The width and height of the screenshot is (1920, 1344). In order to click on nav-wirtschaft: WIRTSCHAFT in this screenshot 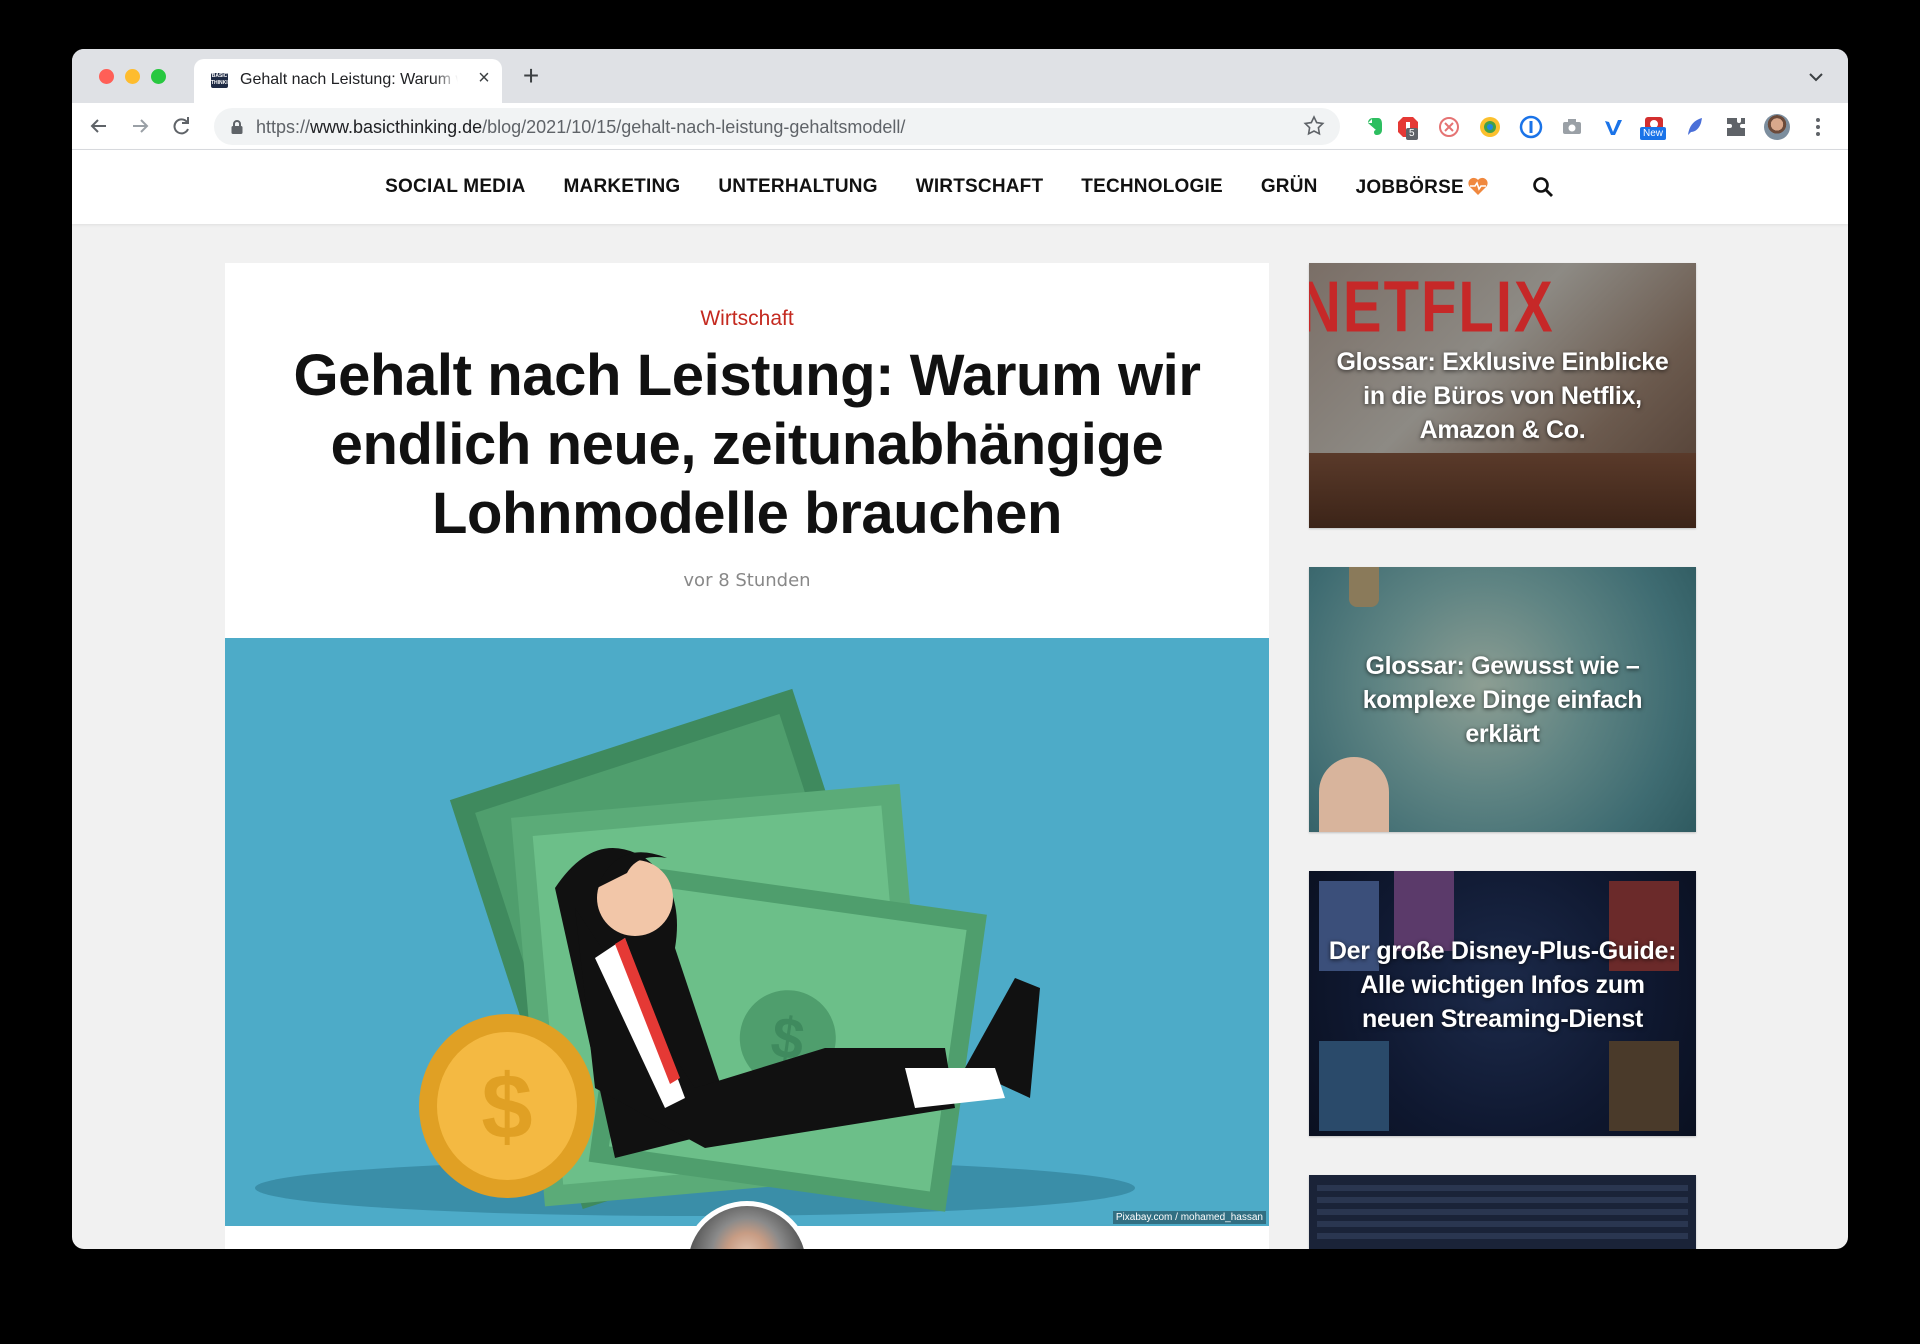, I will do `click(980, 187)`.